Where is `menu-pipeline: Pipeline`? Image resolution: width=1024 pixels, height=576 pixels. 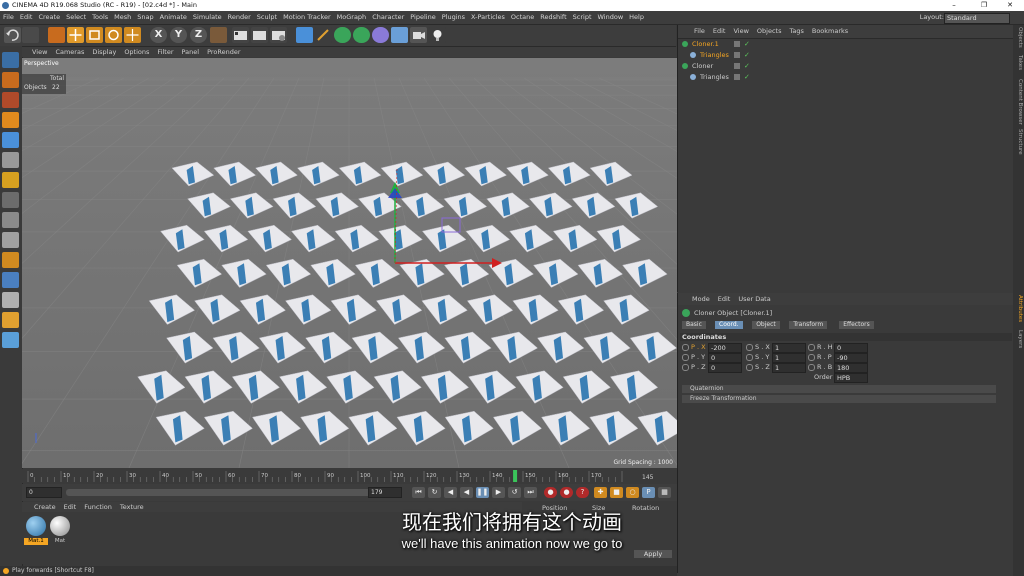
menu-pipeline: Pipeline is located at coordinates (422, 17).